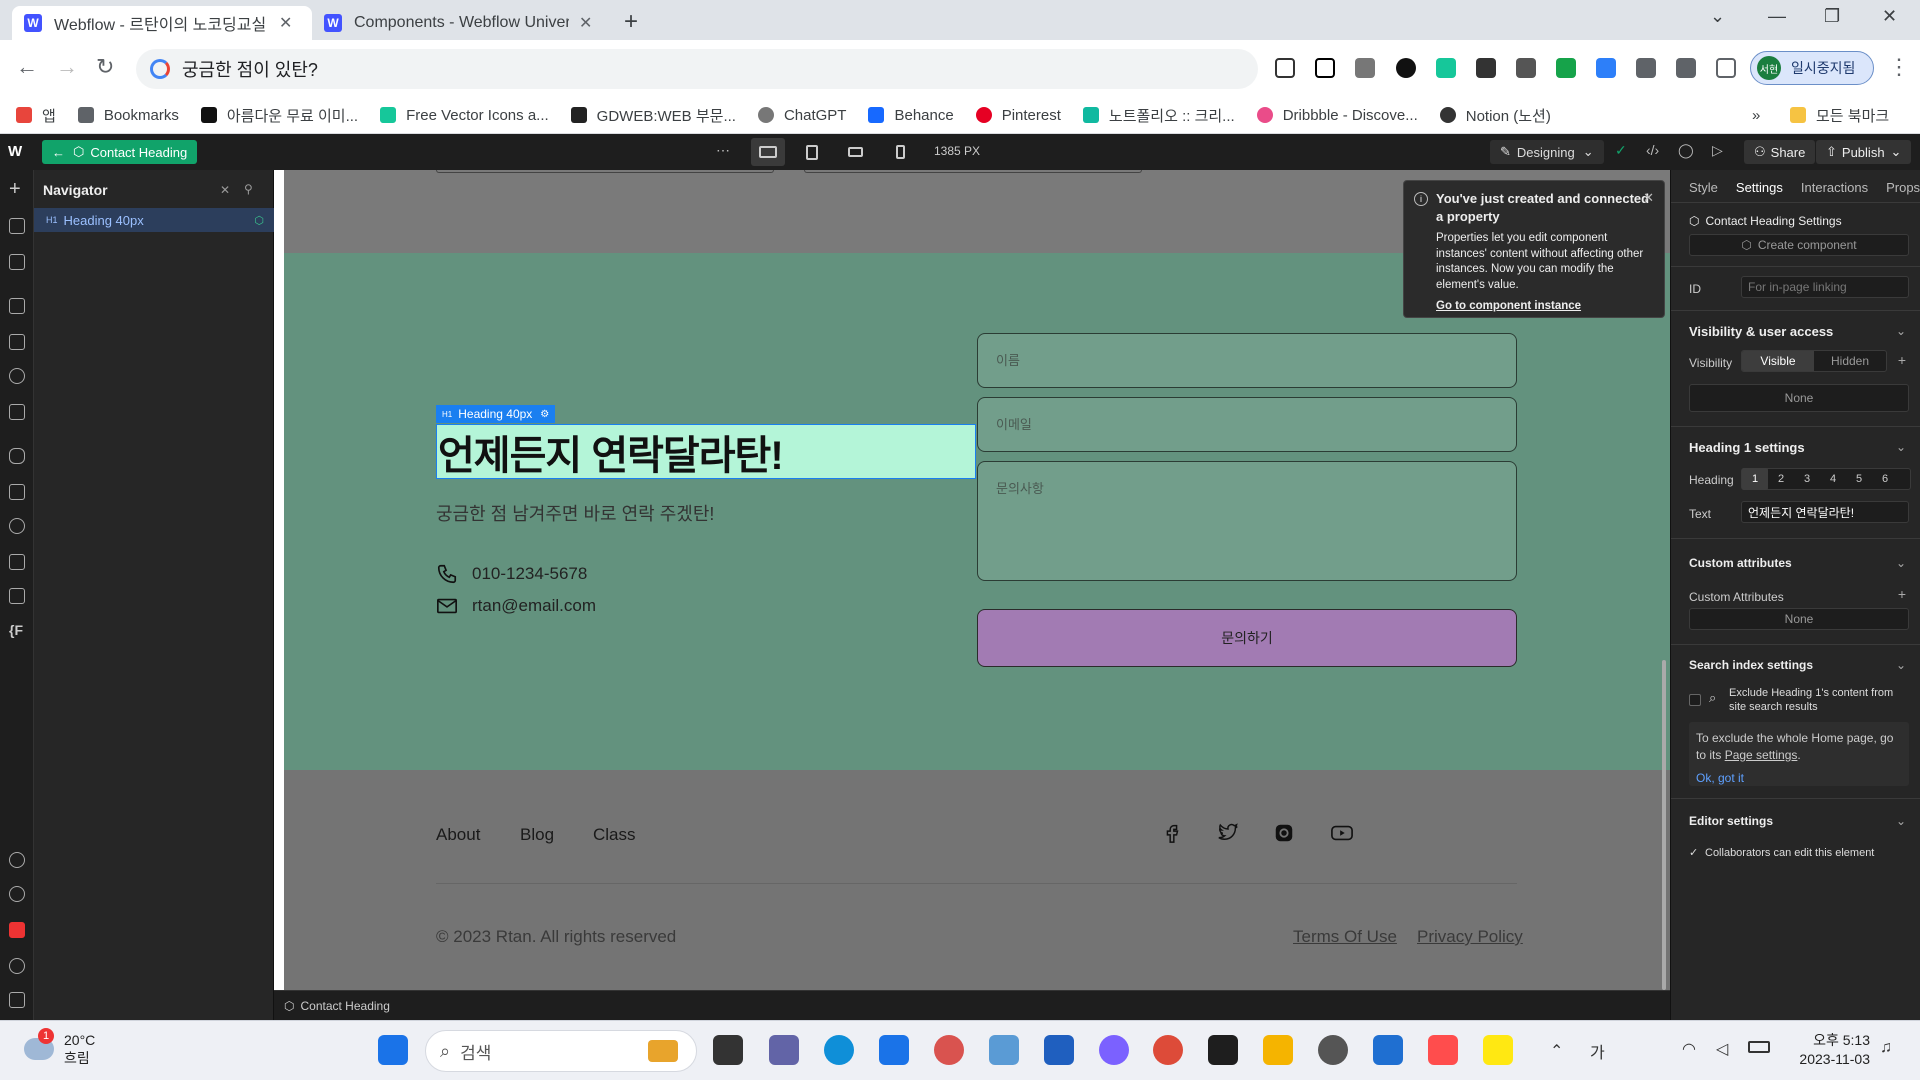 The width and height of the screenshot is (1920, 1080). What do you see at coordinates (614, 835) in the screenshot?
I see `footer-link-class: Class` at bounding box center [614, 835].